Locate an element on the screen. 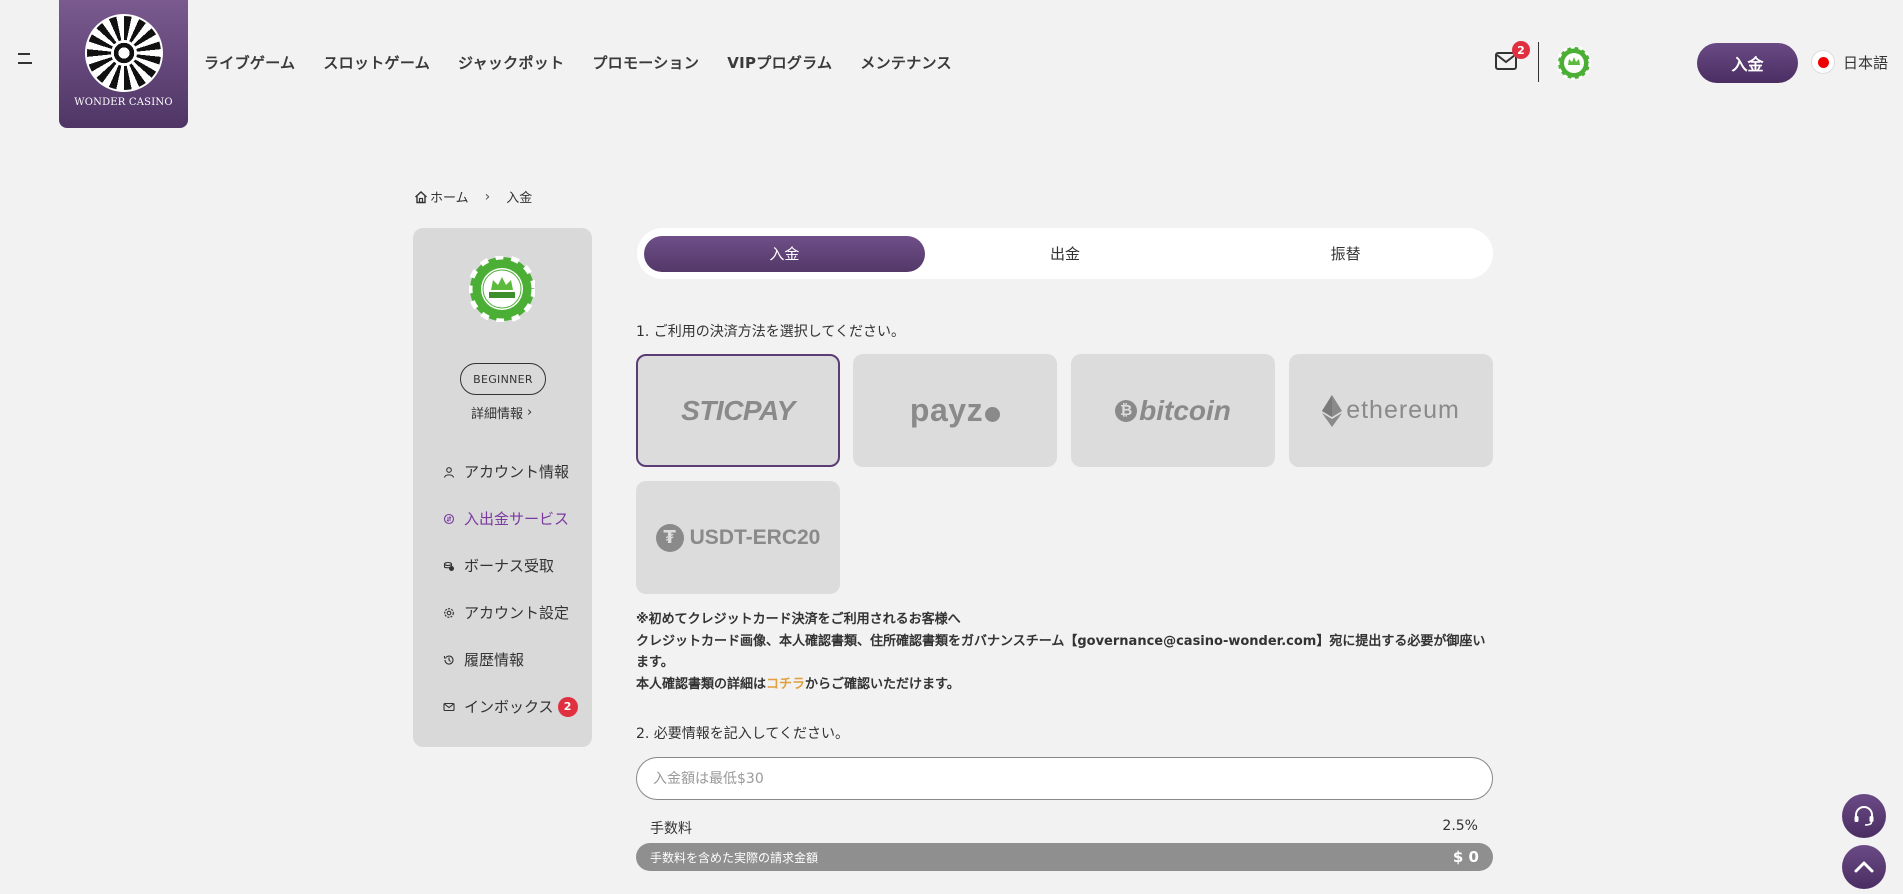 Image resolution: width=1903 pixels, height=894 pixels. vip-level-badge: BEGINNER is located at coordinates (503, 379).